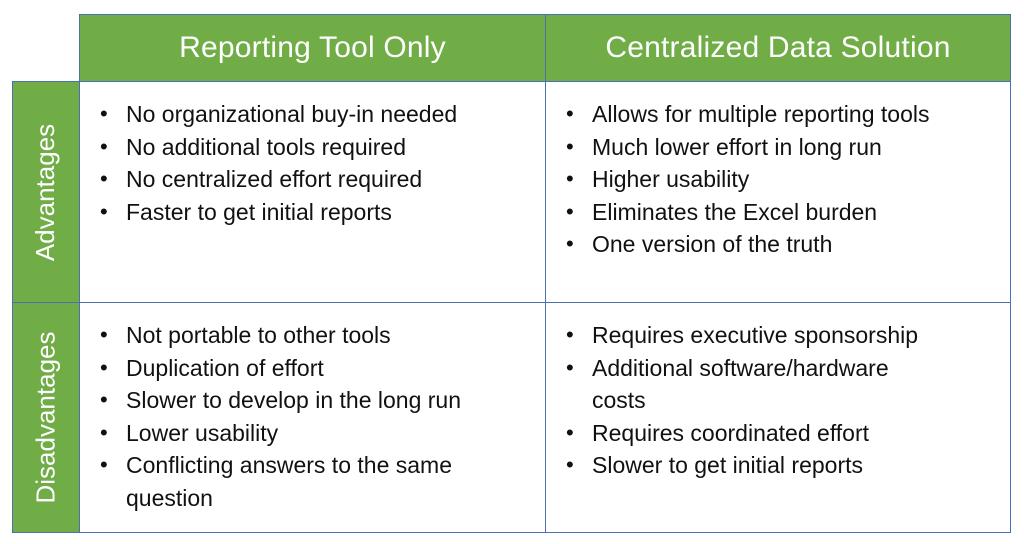 The image size is (1024, 544). I want to click on list-item: Faster to get initial reports, so click(317, 212).